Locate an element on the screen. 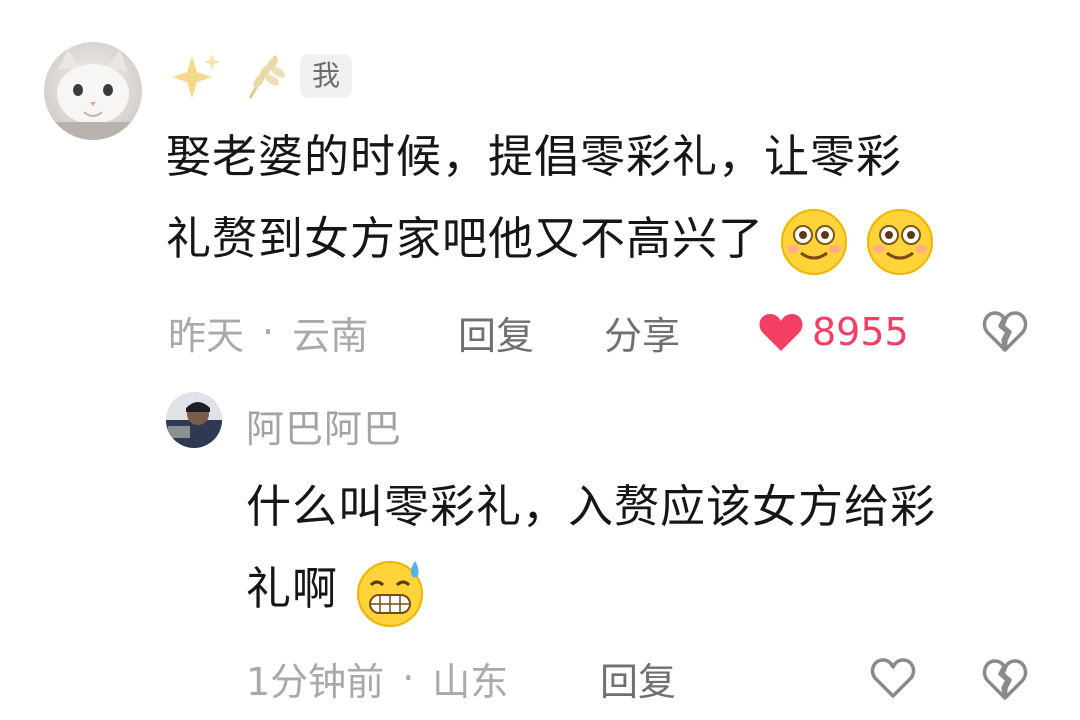 The width and height of the screenshot is (1080, 720). share-button: 分享 is located at coordinates (642, 332).